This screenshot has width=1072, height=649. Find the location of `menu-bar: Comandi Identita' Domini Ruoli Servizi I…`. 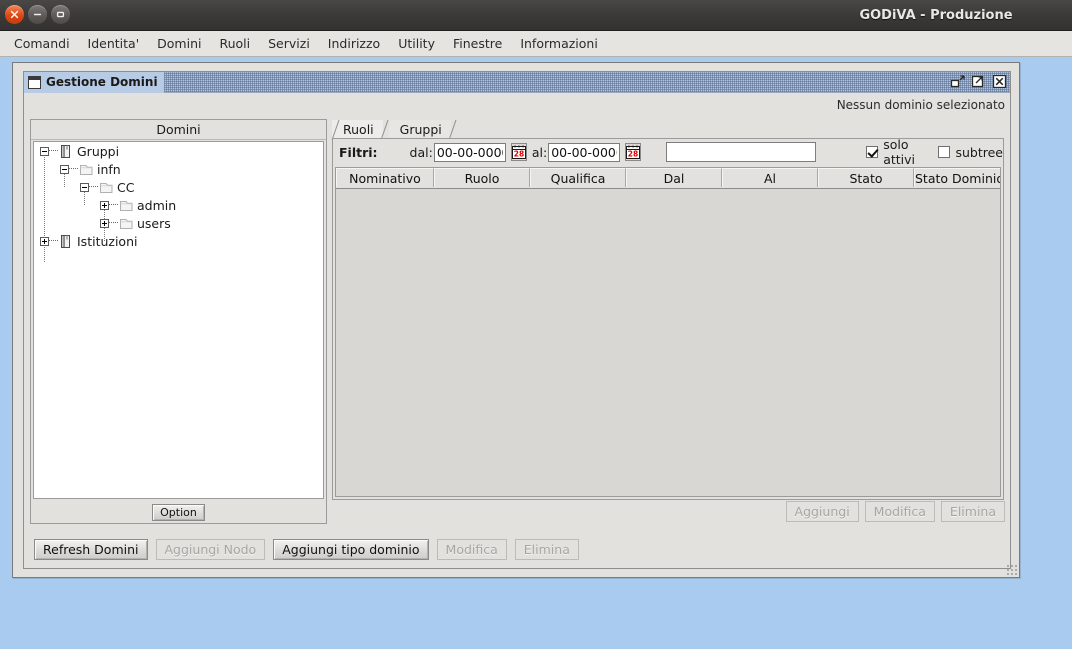

menu-bar: Comandi Identita' Domini Ruoli Servizi I… is located at coordinates (536, 44).